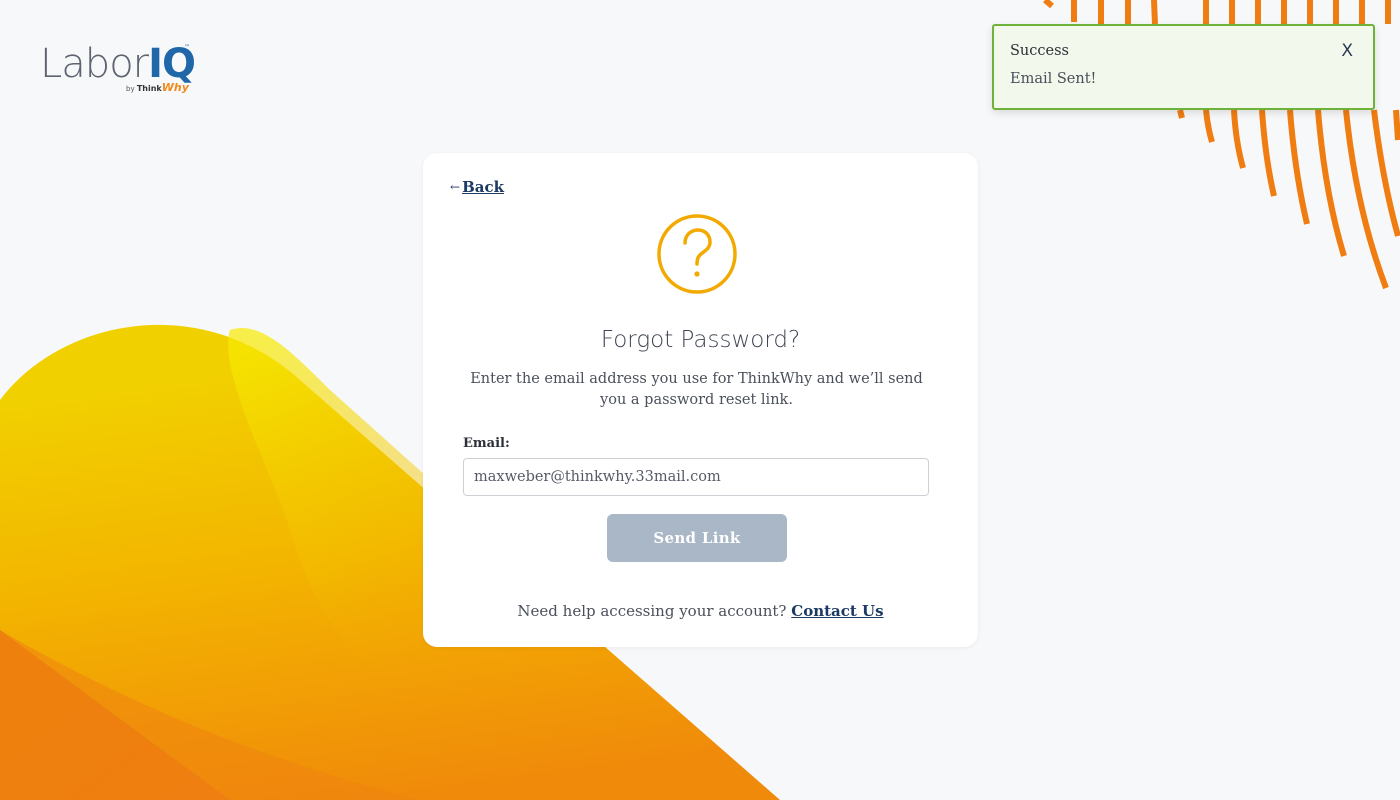  Describe the element at coordinates (1347, 51) in the screenshot. I see `close-icon: X` at that location.